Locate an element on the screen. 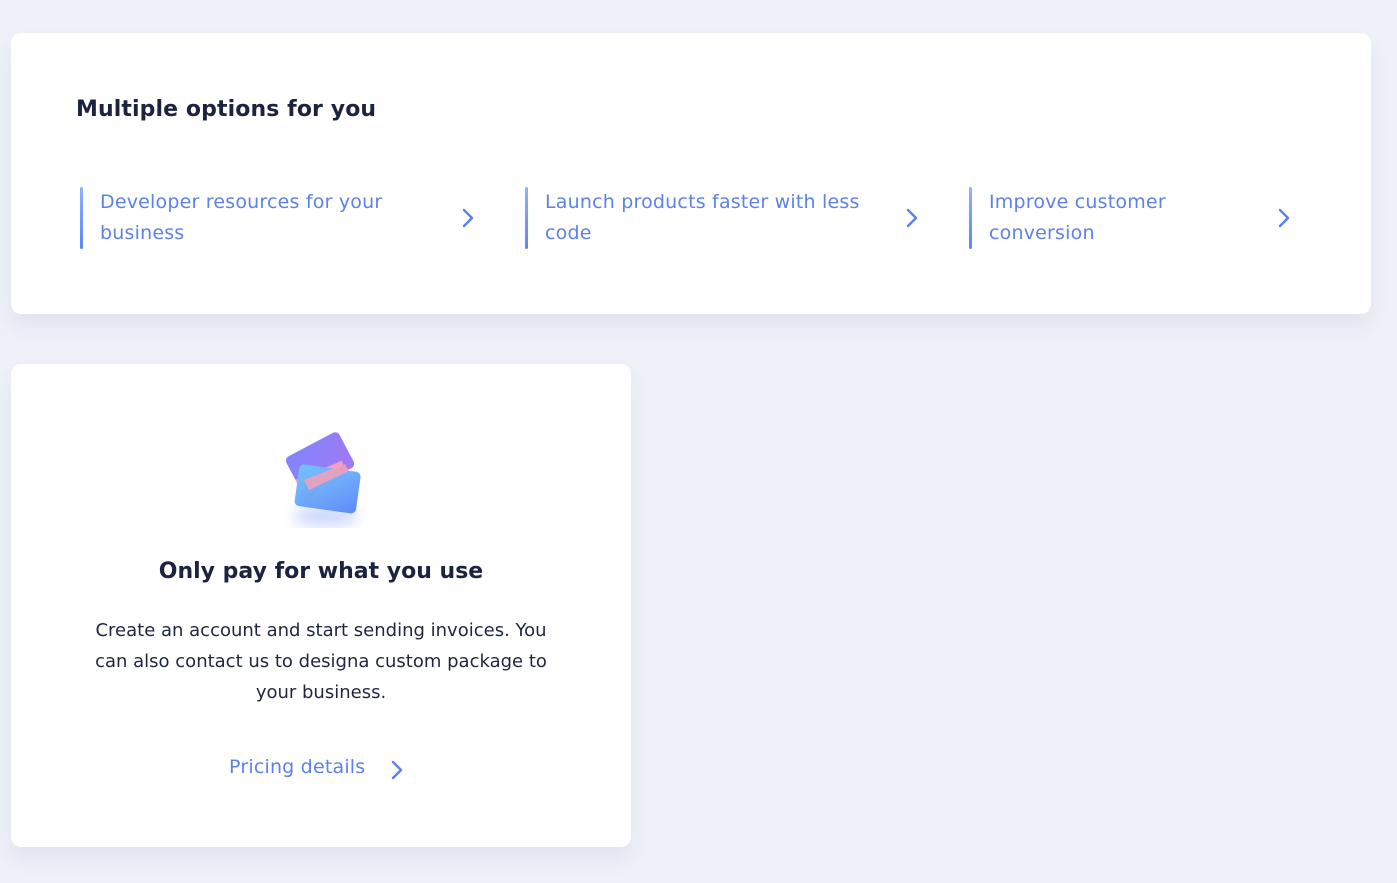 This screenshot has height=883, width=1397. pricing-title: Only pay for what you use is located at coordinates (321, 571).